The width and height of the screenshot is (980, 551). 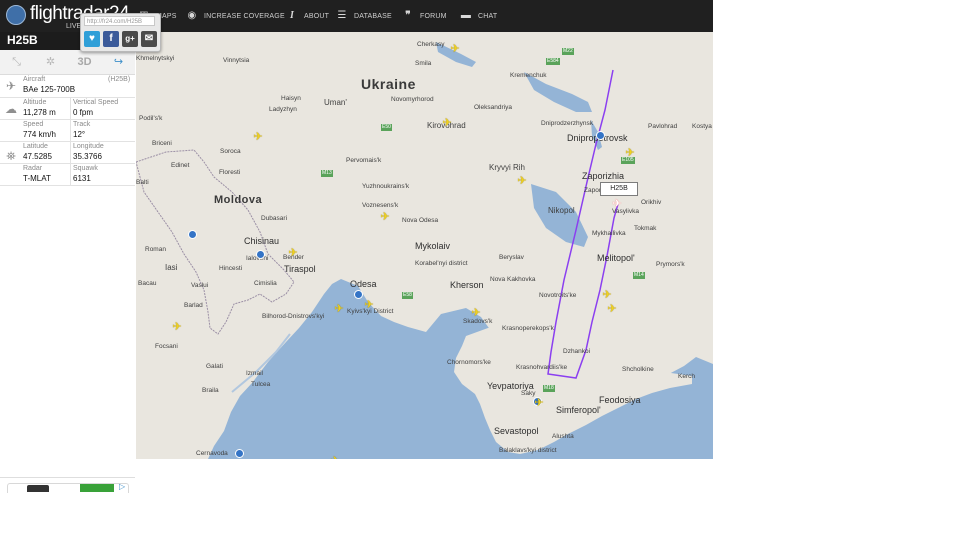 I want to click on advertisement-banner: ▷, so click(x=67, y=485).